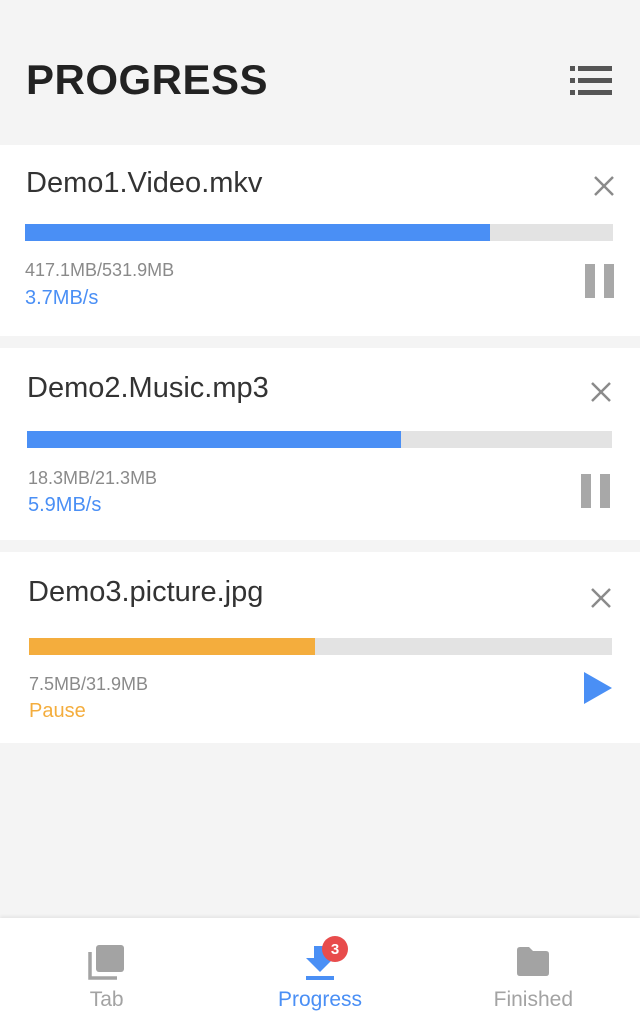  What do you see at coordinates (65, 505) in the screenshot?
I see `download-speed: 5.9MB/s` at bounding box center [65, 505].